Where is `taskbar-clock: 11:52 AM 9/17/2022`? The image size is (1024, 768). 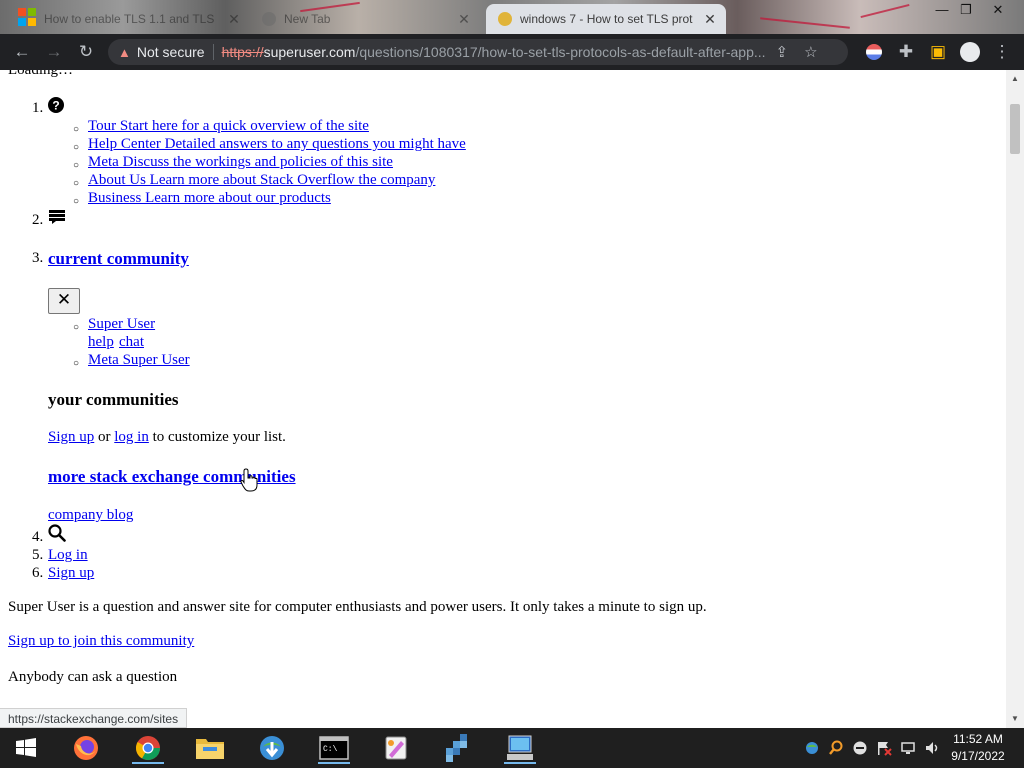
taskbar-clock: 11:52 AM 9/17/2022 is located at coordinates (978, 748).